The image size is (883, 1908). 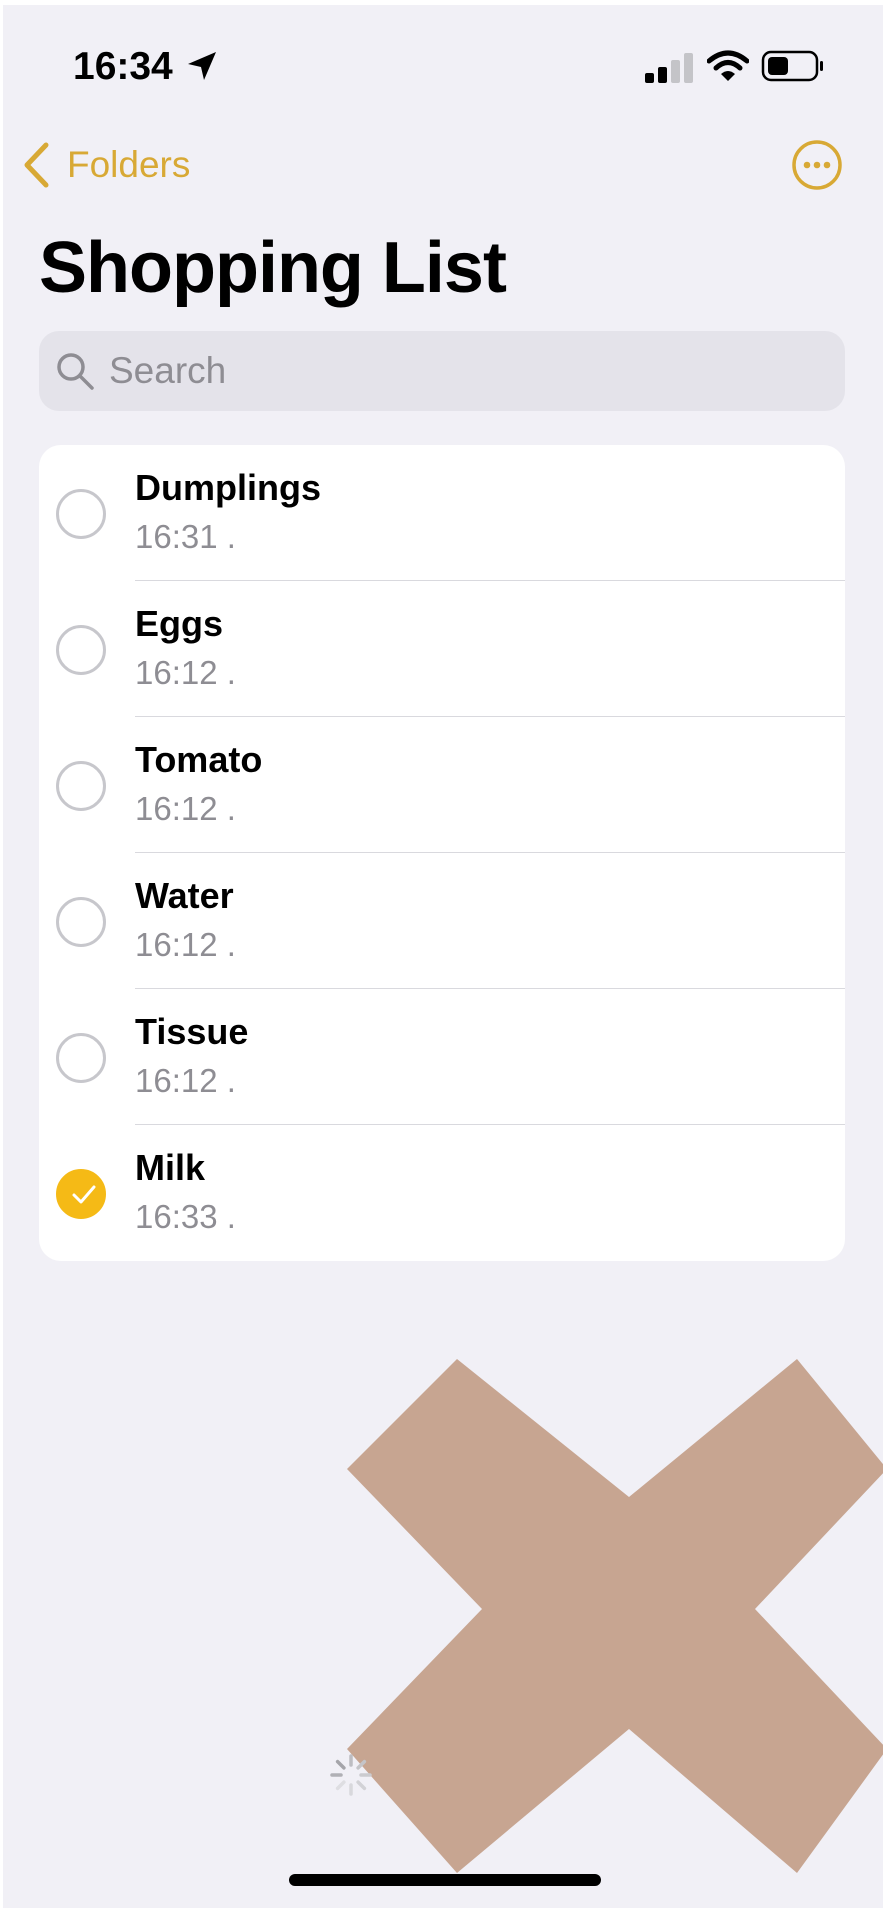 What do you see at coordinates (442, 1057) in the screenshot?
I see `list-item: Tissue 16:12 .` at bounding box center [442, 1057].